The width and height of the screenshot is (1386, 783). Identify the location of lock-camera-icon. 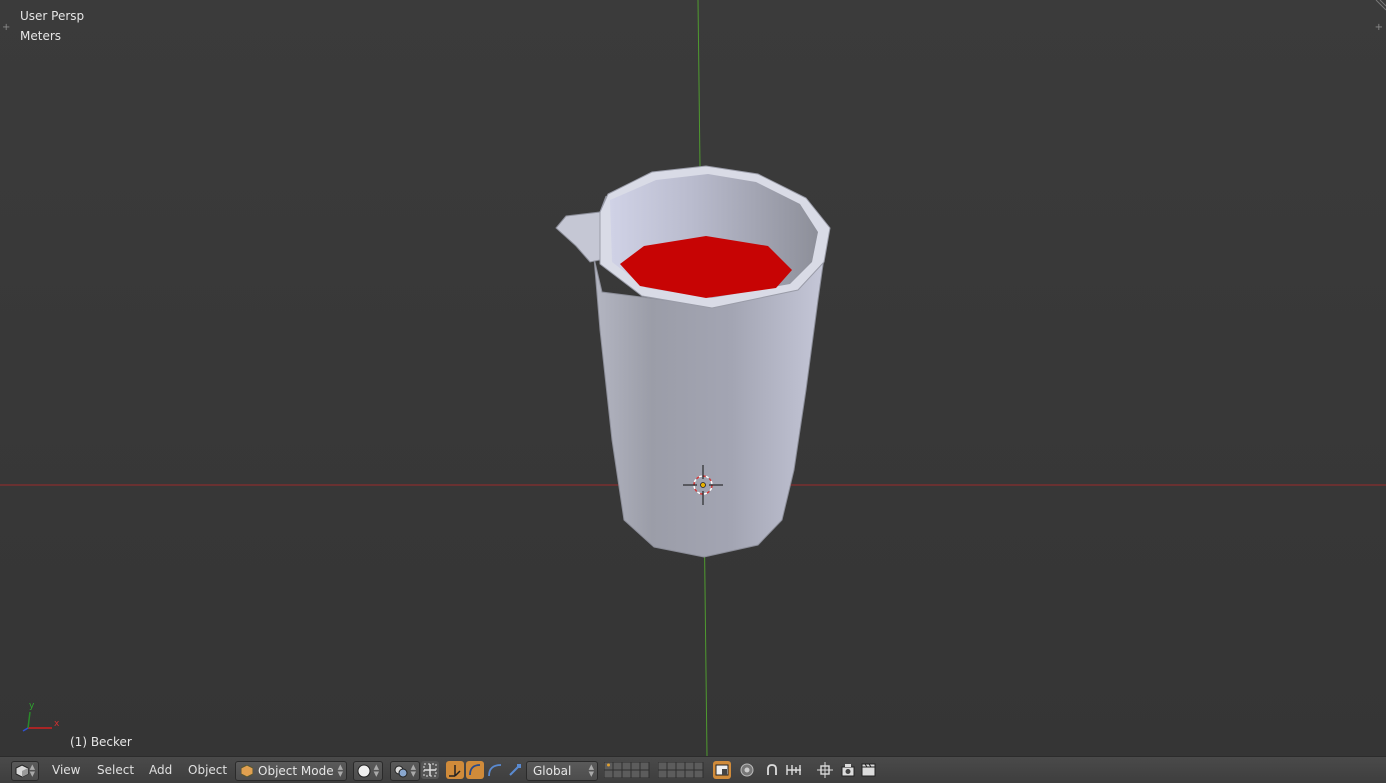
(722, 770).